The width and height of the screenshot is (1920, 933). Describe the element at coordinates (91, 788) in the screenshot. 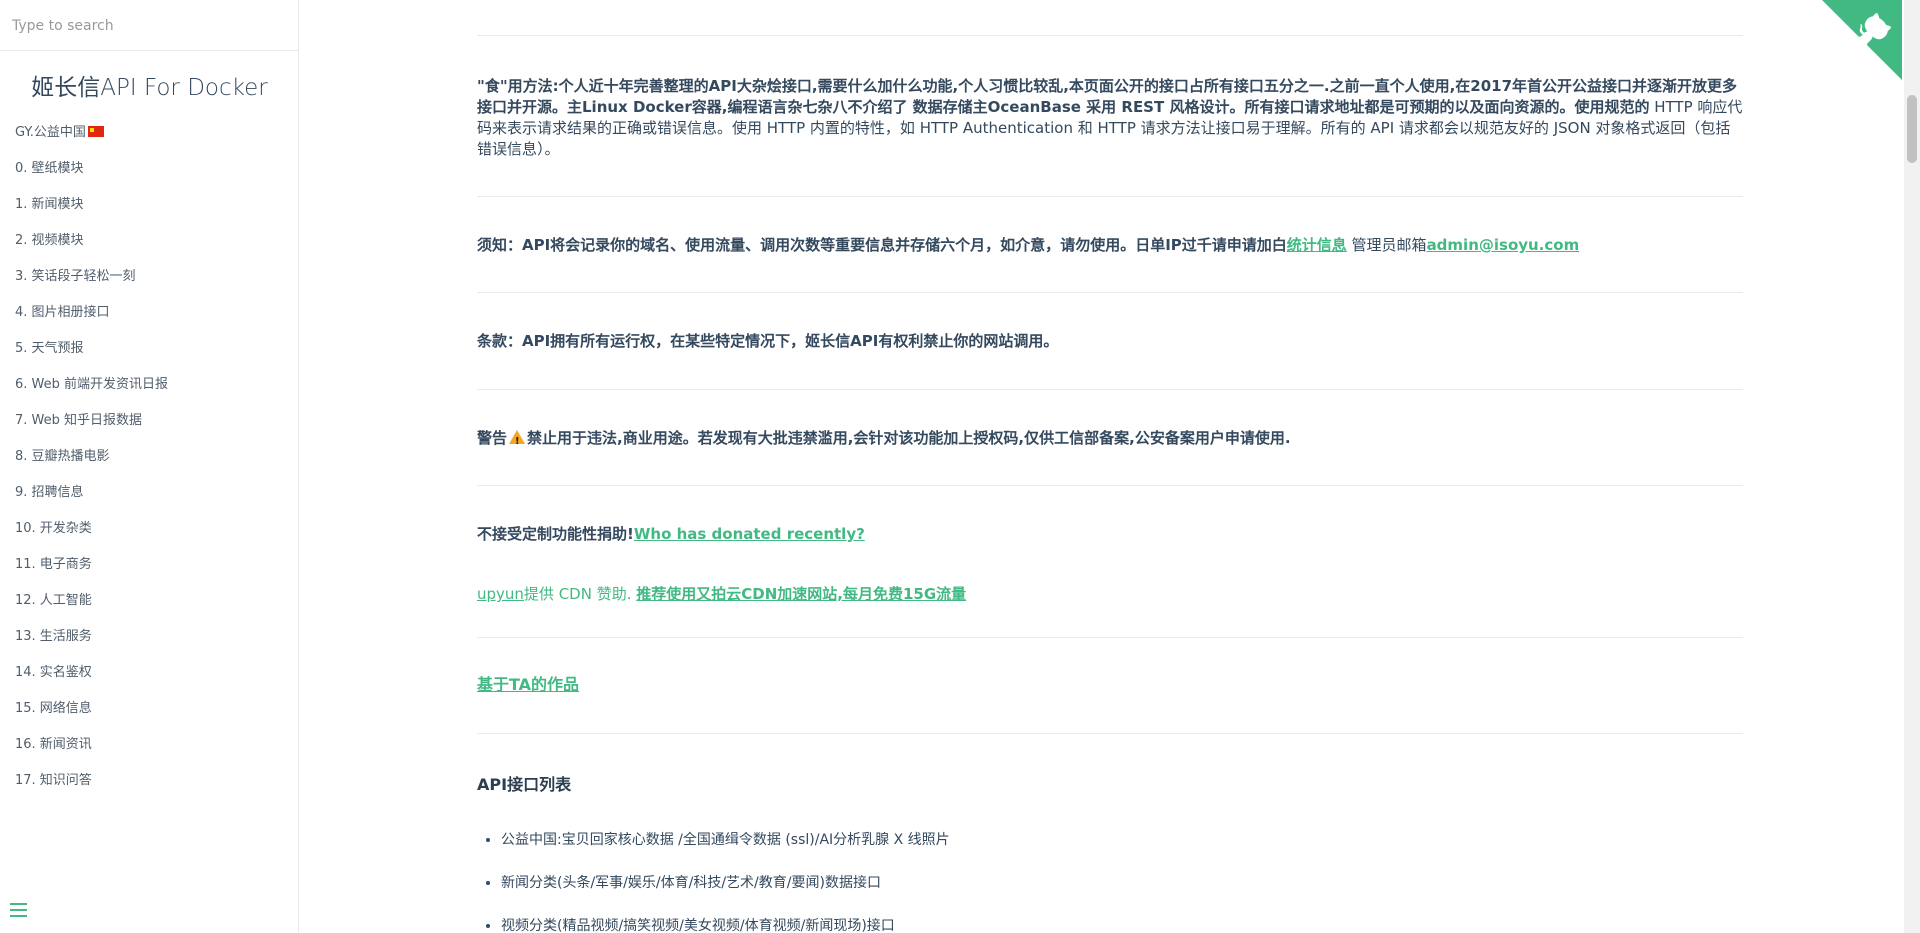

I see `sidebar-item-qa: 17. 知识问答` at that location.